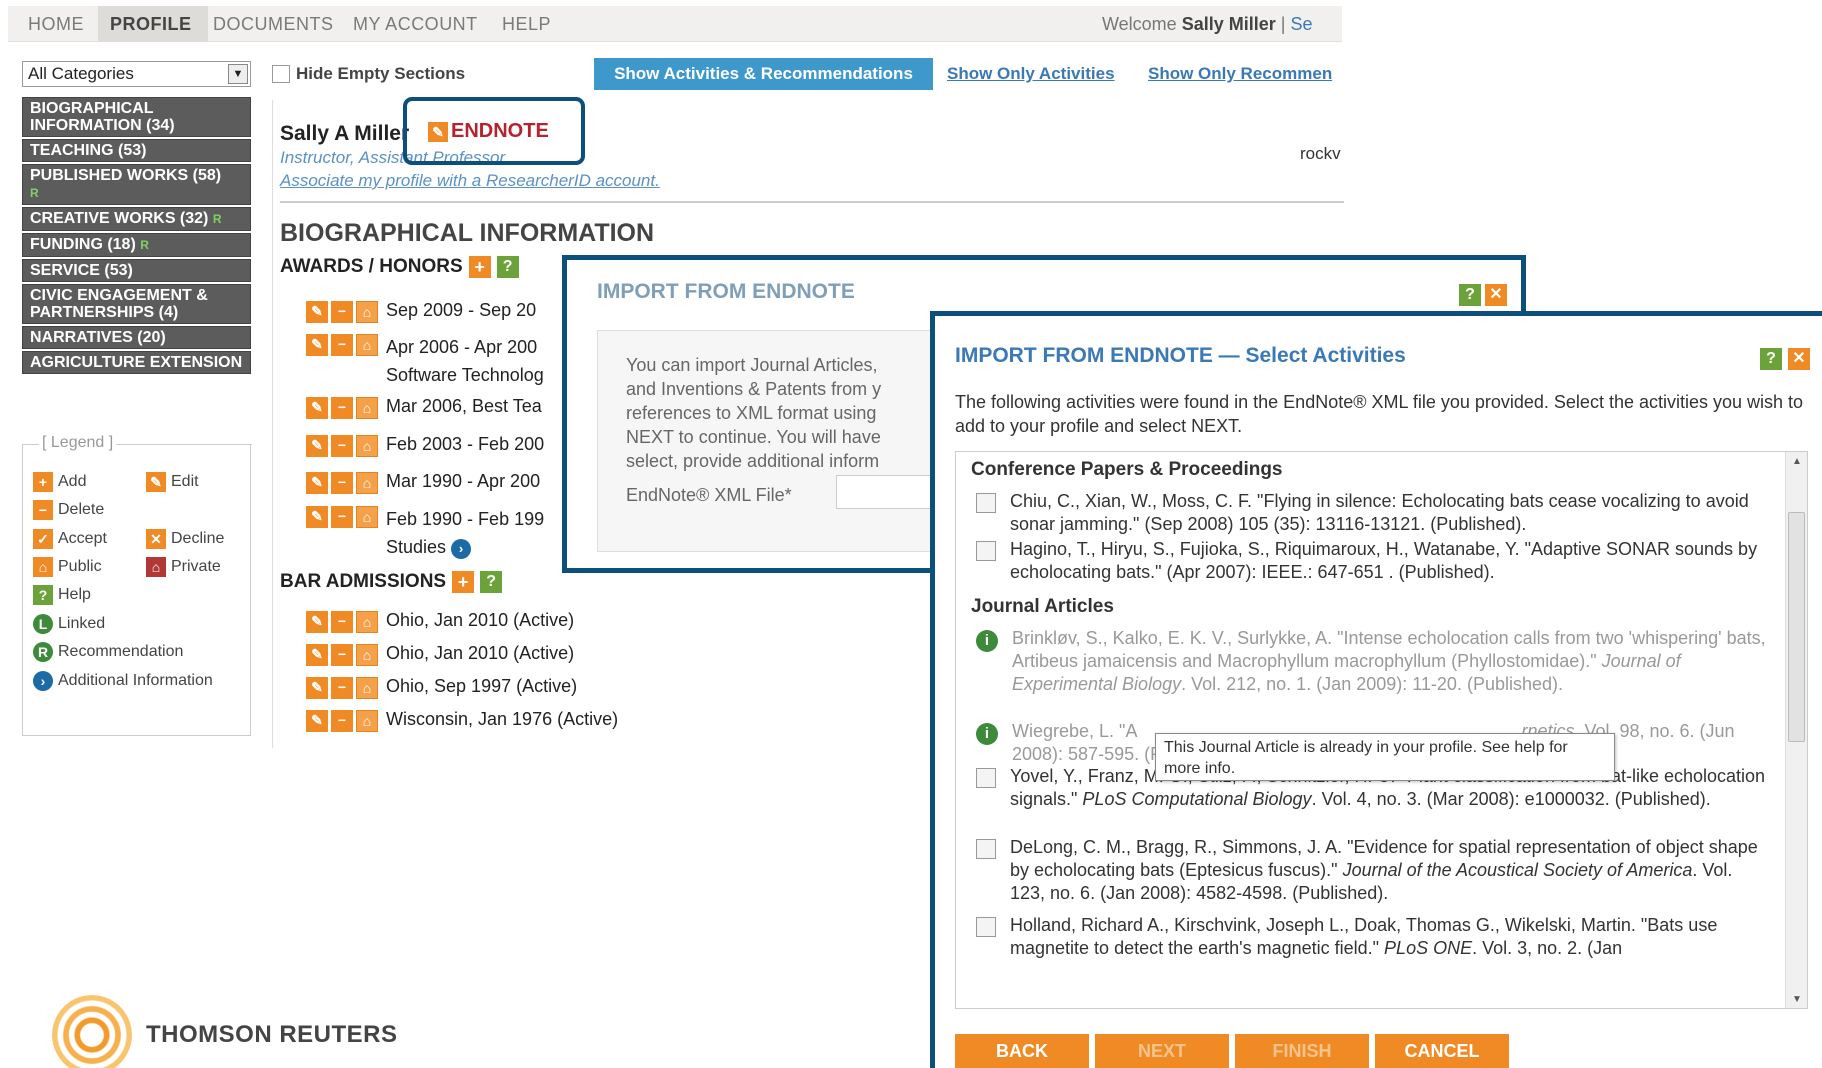 This screenshot has height=1068, width=1822. Describe the element at coordinates (70, 539) in the screenshot. I see `legend-accept: ✓ Accept` at that location.